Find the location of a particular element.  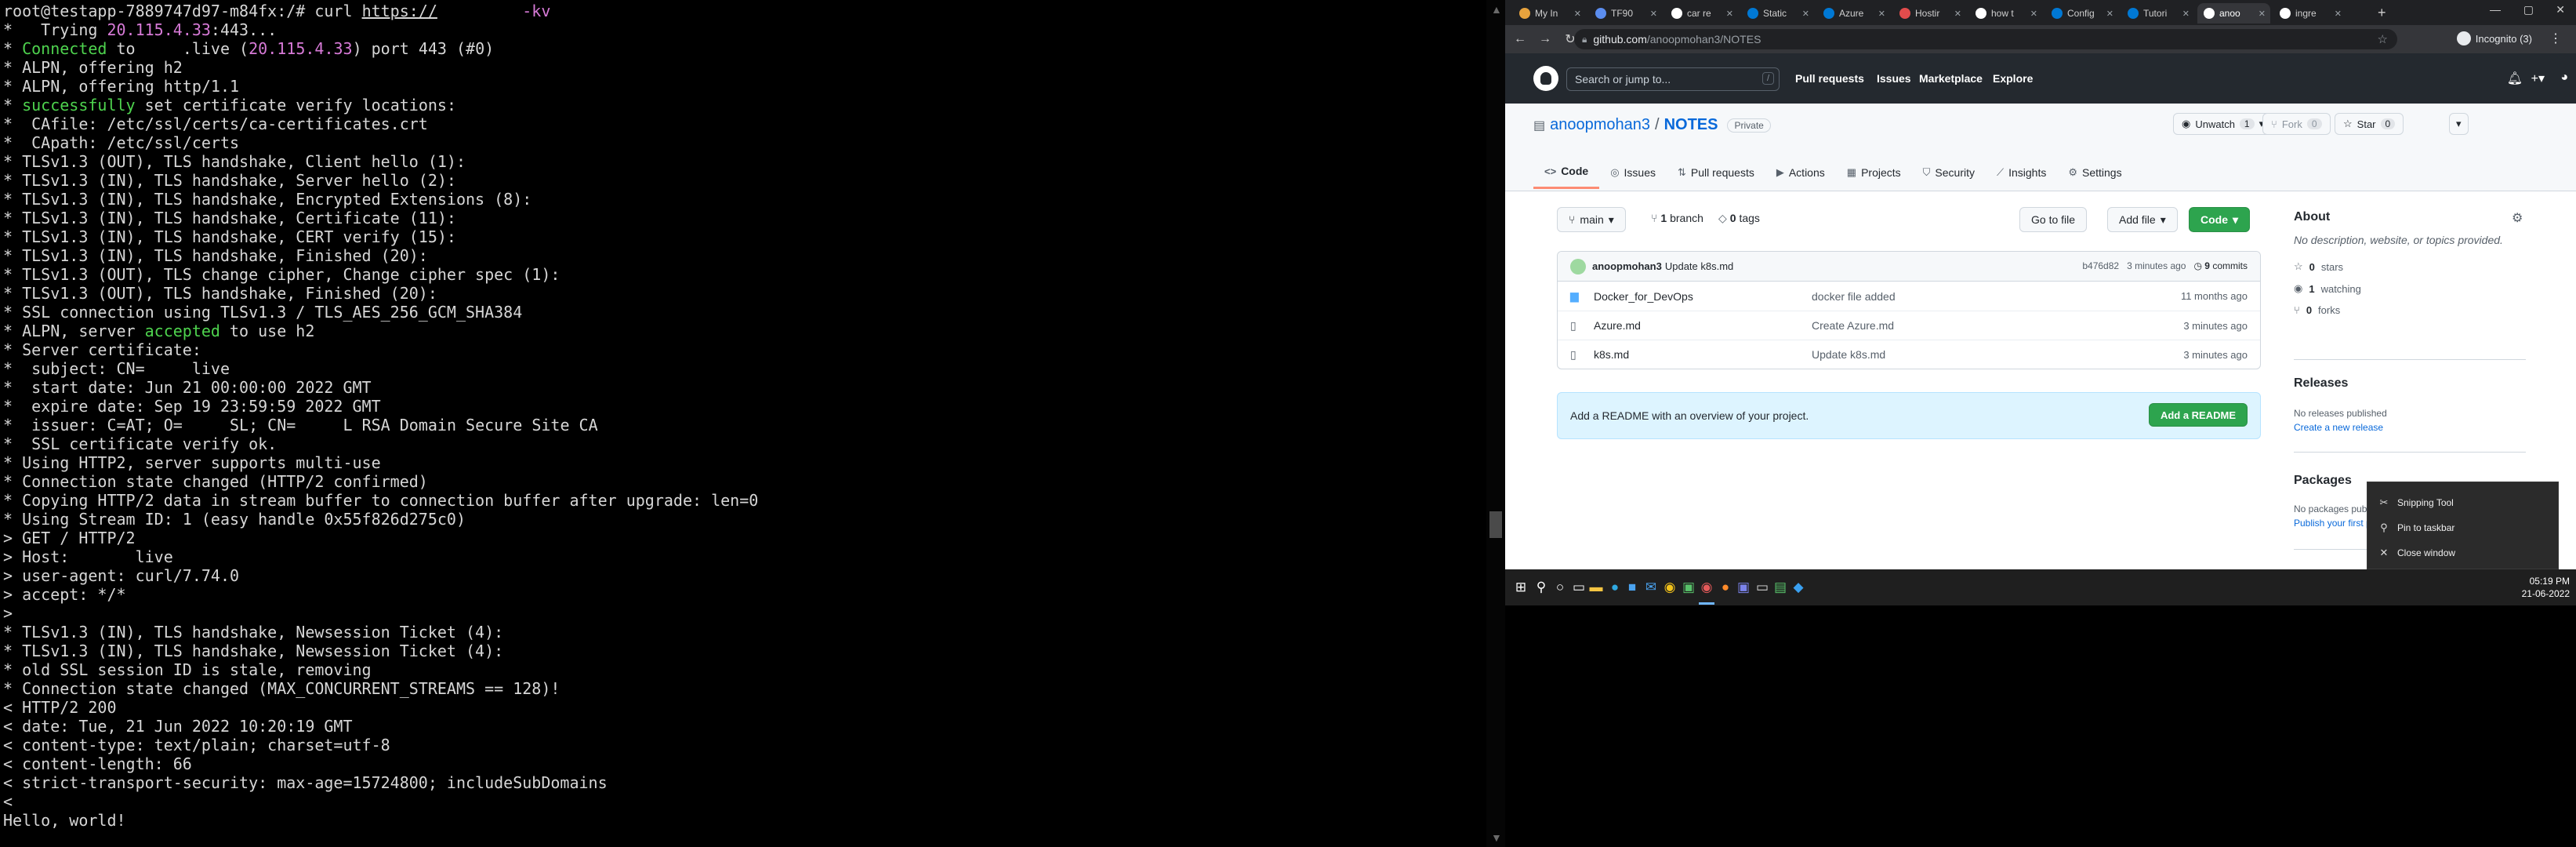

start-icon: ⊞ is located at coordinates (1521, 587).